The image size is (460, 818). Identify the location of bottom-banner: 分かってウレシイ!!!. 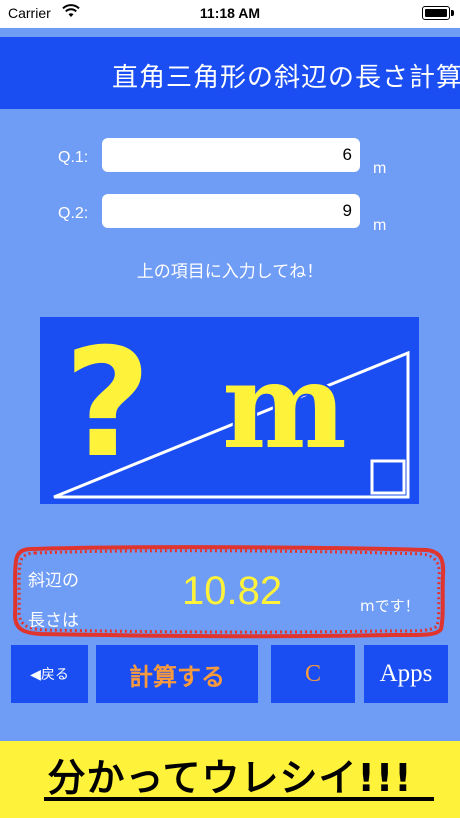
(230, 779).